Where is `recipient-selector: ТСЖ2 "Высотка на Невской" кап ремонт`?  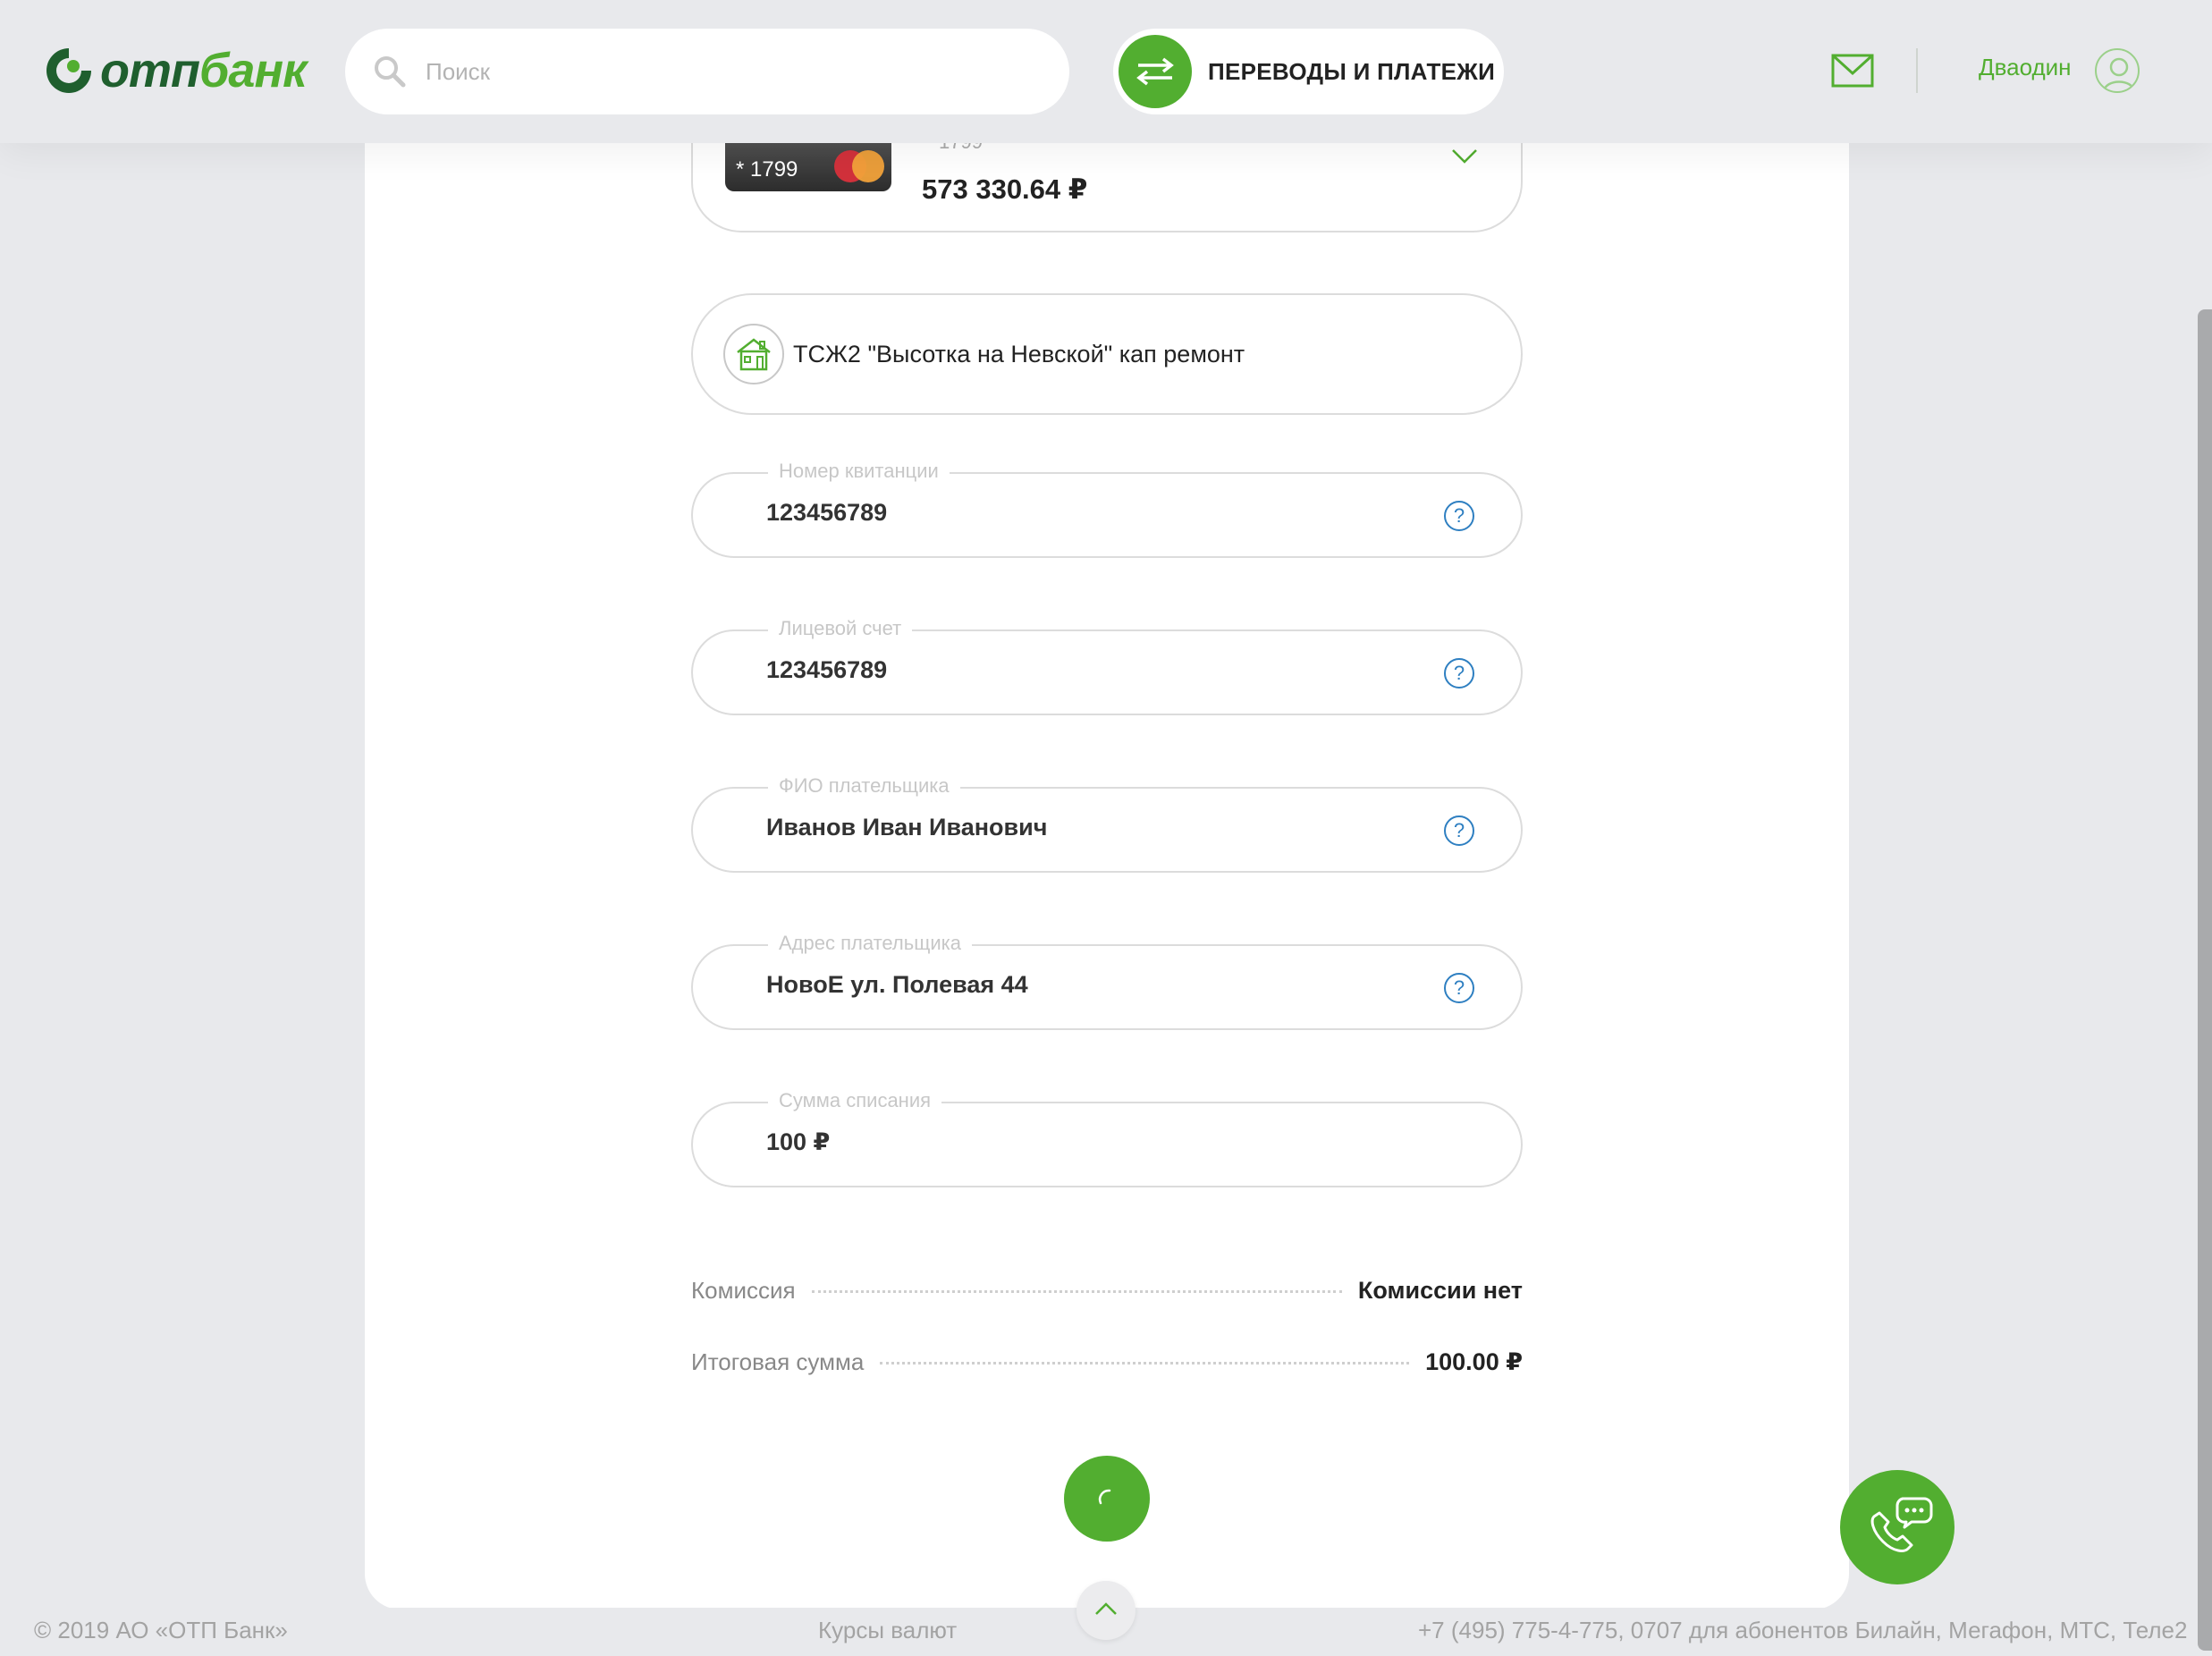 recipient-selector: ТСЖ2 "Высотка на Невской" кап ремонт is located at coordinates (1107, 354).